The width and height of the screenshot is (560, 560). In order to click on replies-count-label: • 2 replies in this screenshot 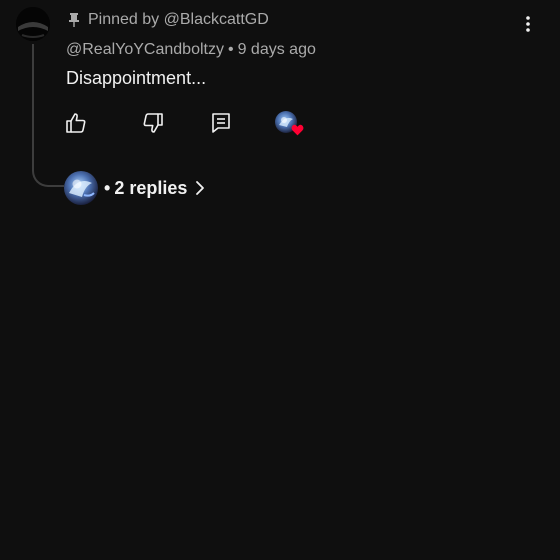, I will do `click(145, 188)`.